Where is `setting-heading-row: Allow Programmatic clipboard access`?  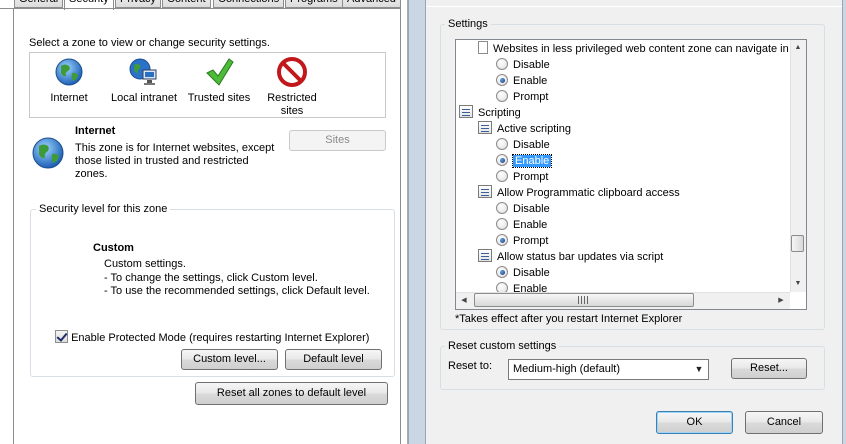
setting-heading-row: Allow Programmatic clipboard access is located at coordinates (579, 193).